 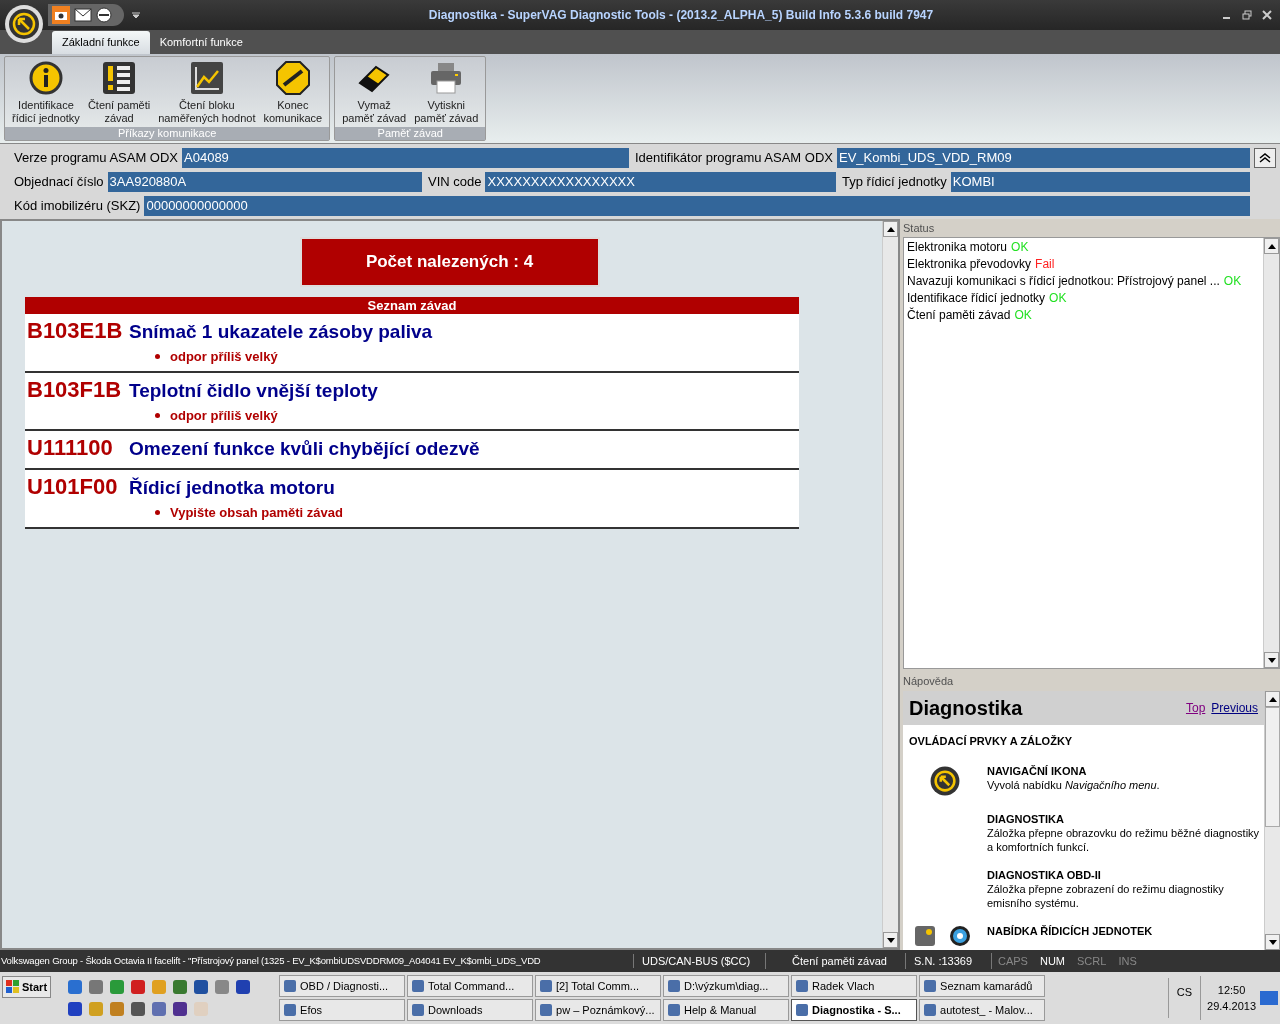 I want to click on fault-code: U101F00, so click(x=72, y=487).